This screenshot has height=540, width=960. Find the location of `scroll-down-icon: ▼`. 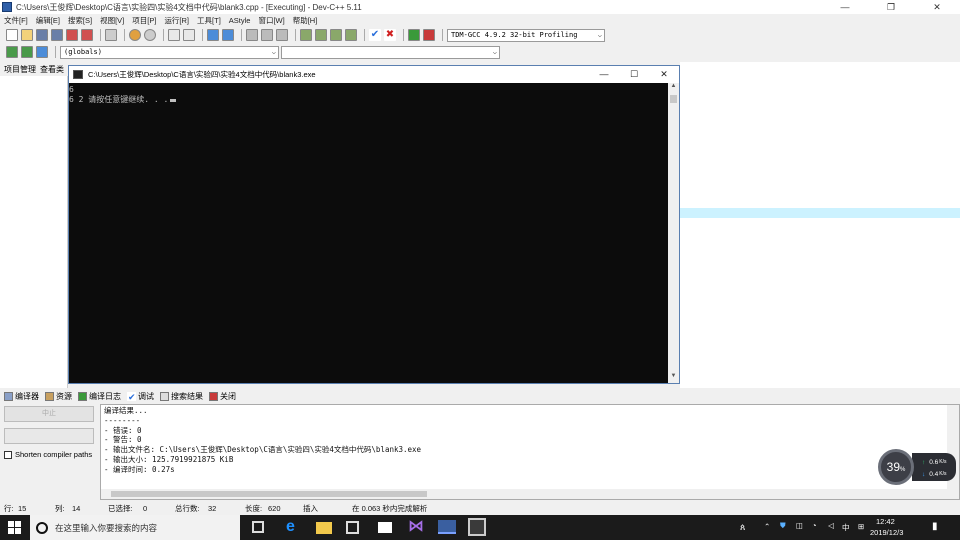

scroll-down-icon: ▼ is located at coordinates (673, 378).